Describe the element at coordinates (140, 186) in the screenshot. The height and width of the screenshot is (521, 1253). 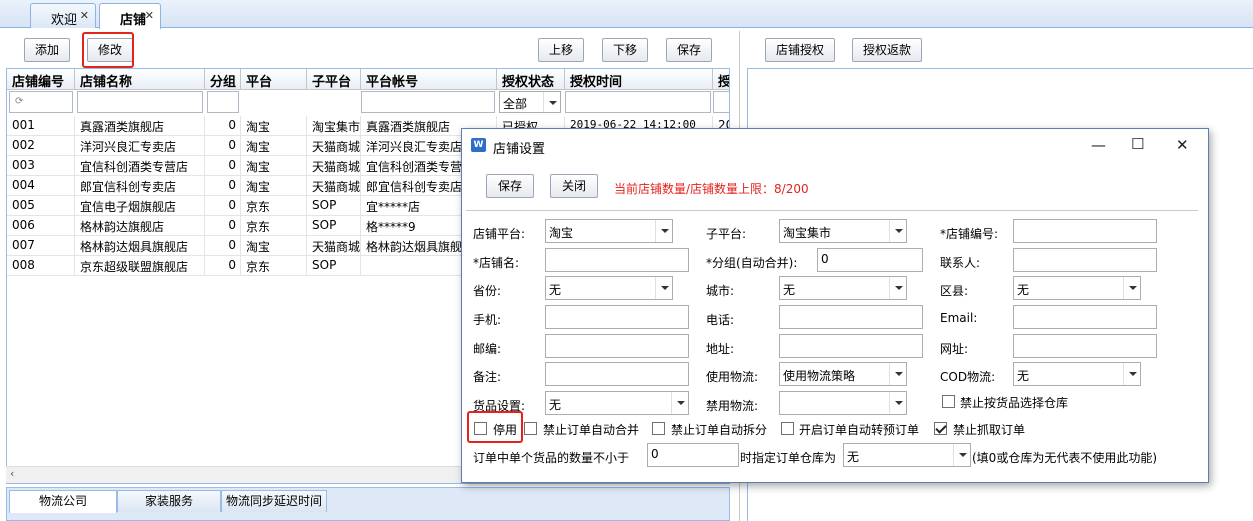
I see `table-cell: 郎宜信科创专卖店` at that location.